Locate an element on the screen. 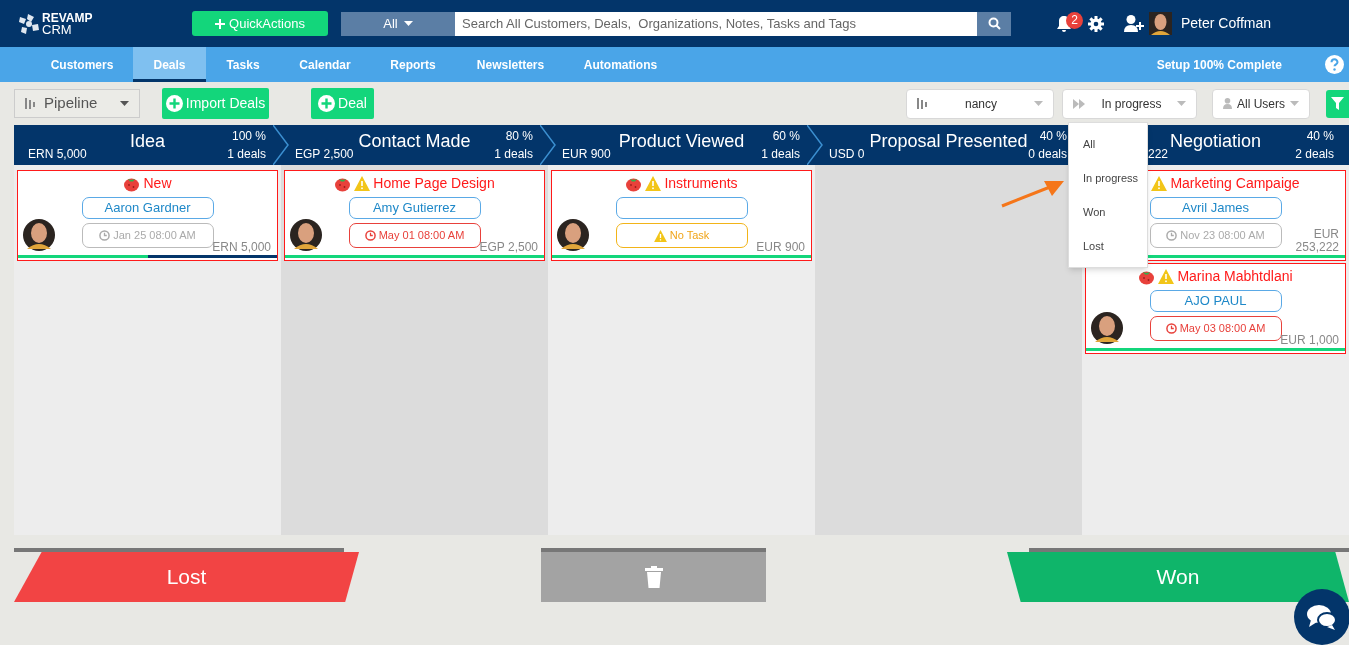  delete-drop-zone is located at coordinates (653, 575).